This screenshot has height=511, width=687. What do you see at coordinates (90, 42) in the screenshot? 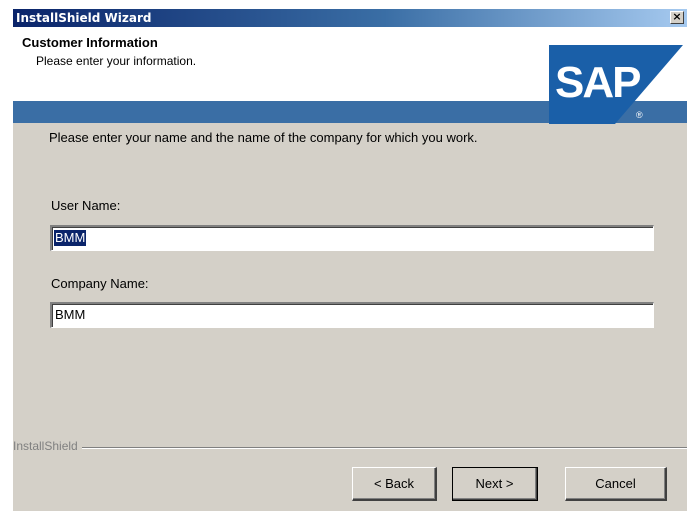
I see `page-title: Customer Information` at bounding box center [90, 42].